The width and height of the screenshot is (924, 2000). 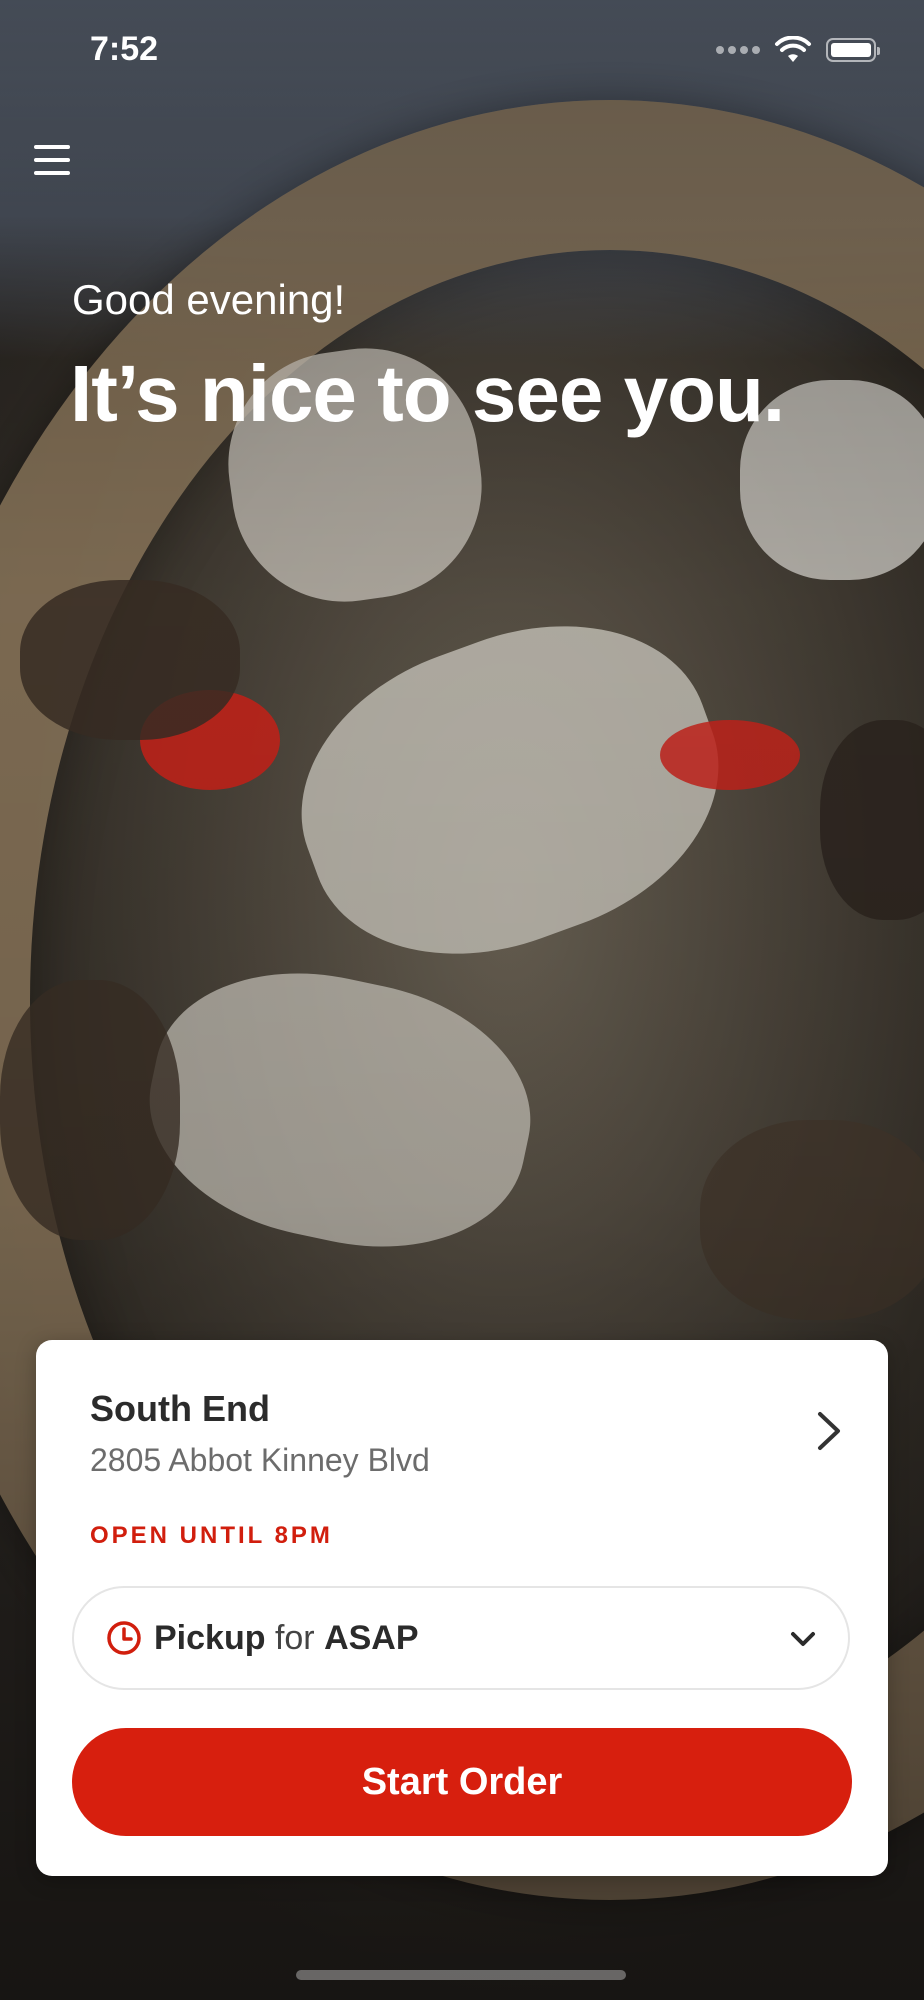 What do you see at coordinates (829, 1431) in the screenshot?
I see `chevron-right-icon` at bounding box center [829, 1431].